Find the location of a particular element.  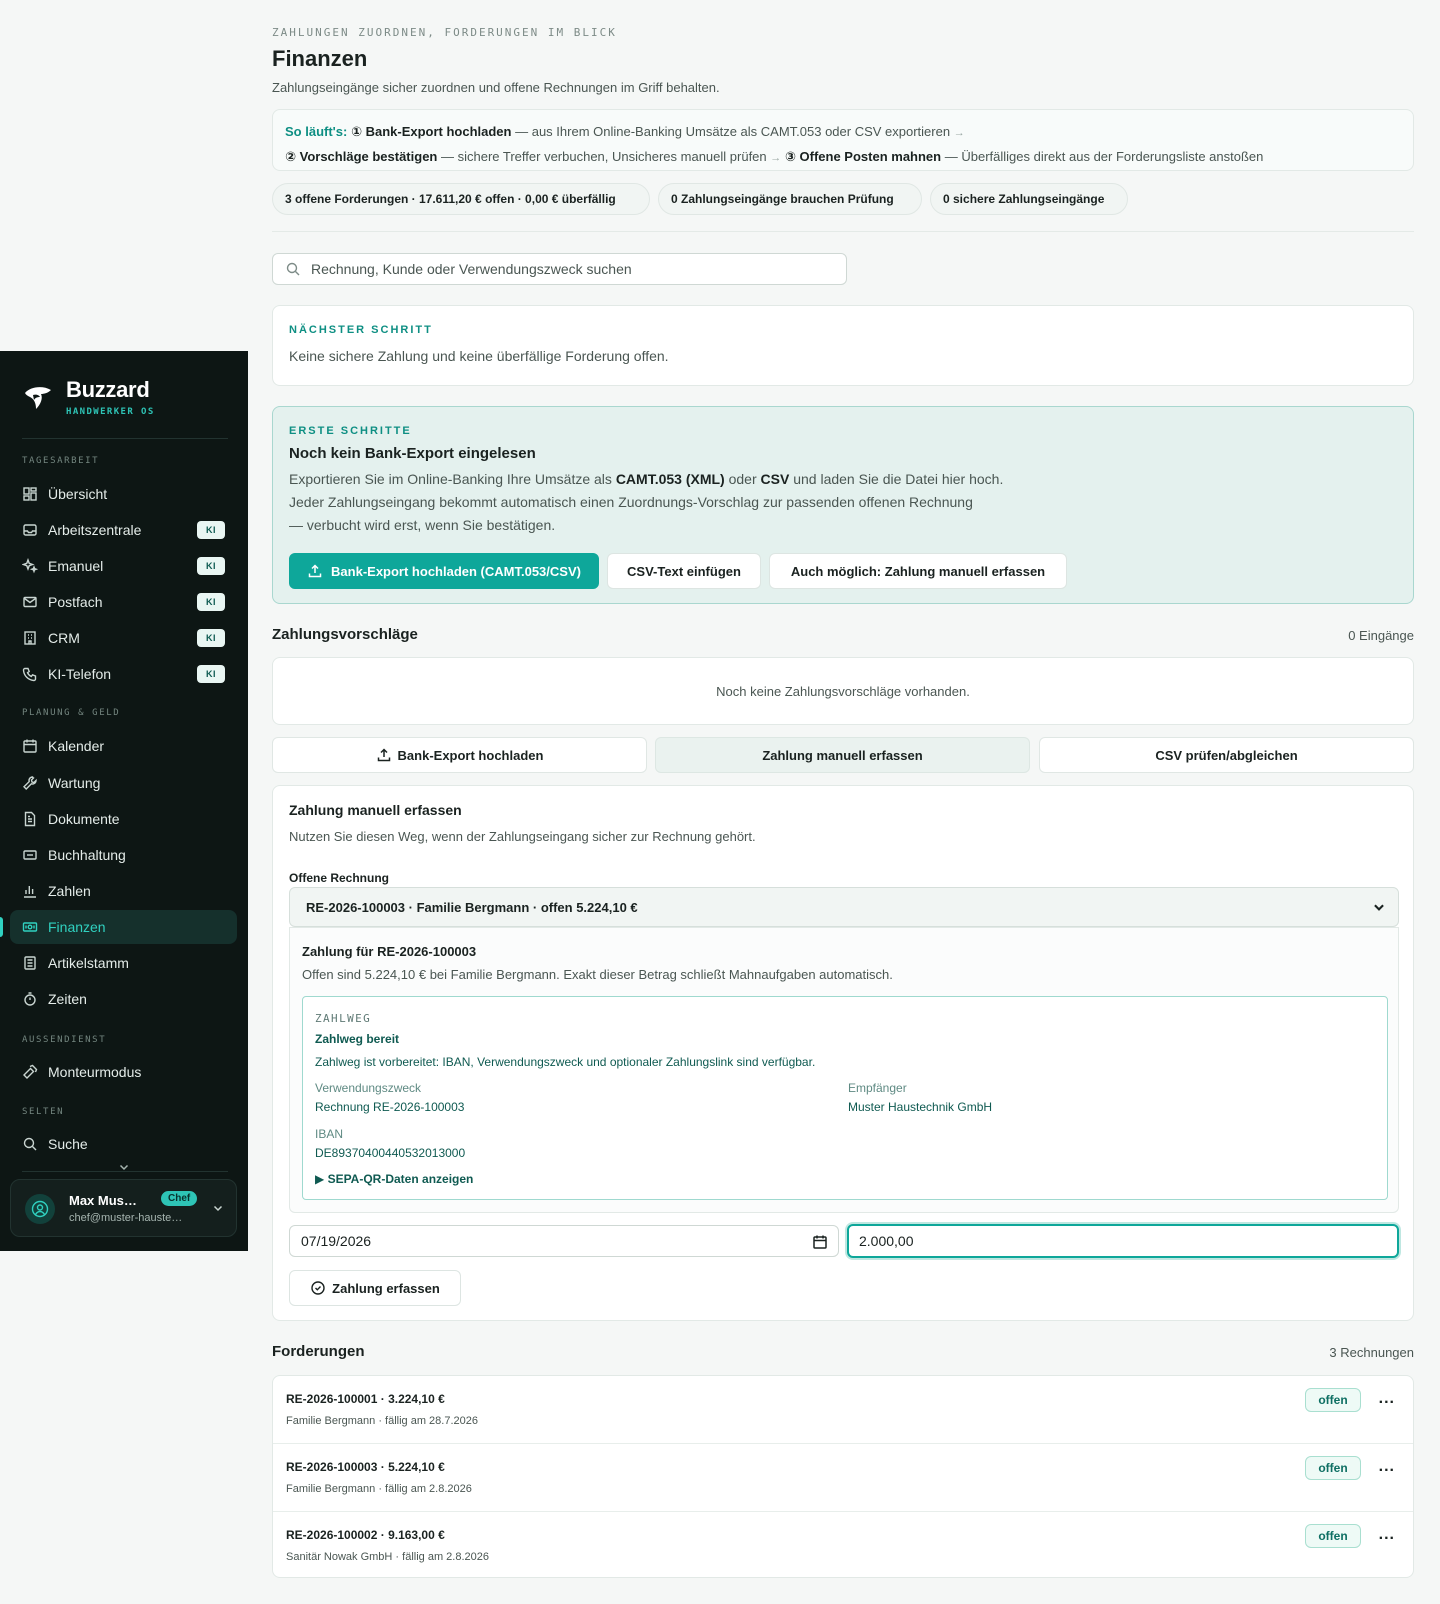

sidebar-item-arbeitszentrale: Arbeitszentrale KI is located at coordinates (123, 530).